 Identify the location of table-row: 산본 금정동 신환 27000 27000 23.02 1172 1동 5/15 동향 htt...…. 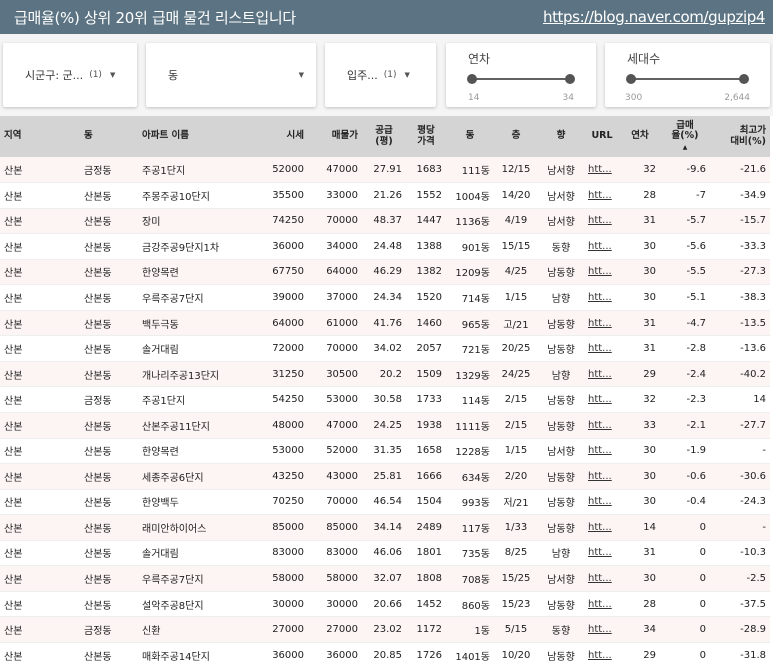
(385, 629).